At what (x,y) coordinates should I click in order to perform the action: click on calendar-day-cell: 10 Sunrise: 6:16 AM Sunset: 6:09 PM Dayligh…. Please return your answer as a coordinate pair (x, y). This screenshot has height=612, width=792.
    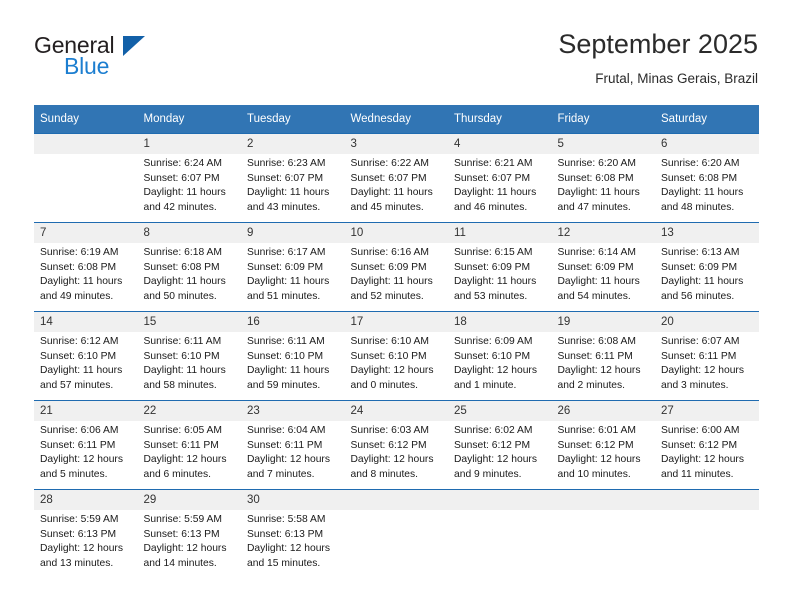
    Looking at the image, I should click on (396, 267).